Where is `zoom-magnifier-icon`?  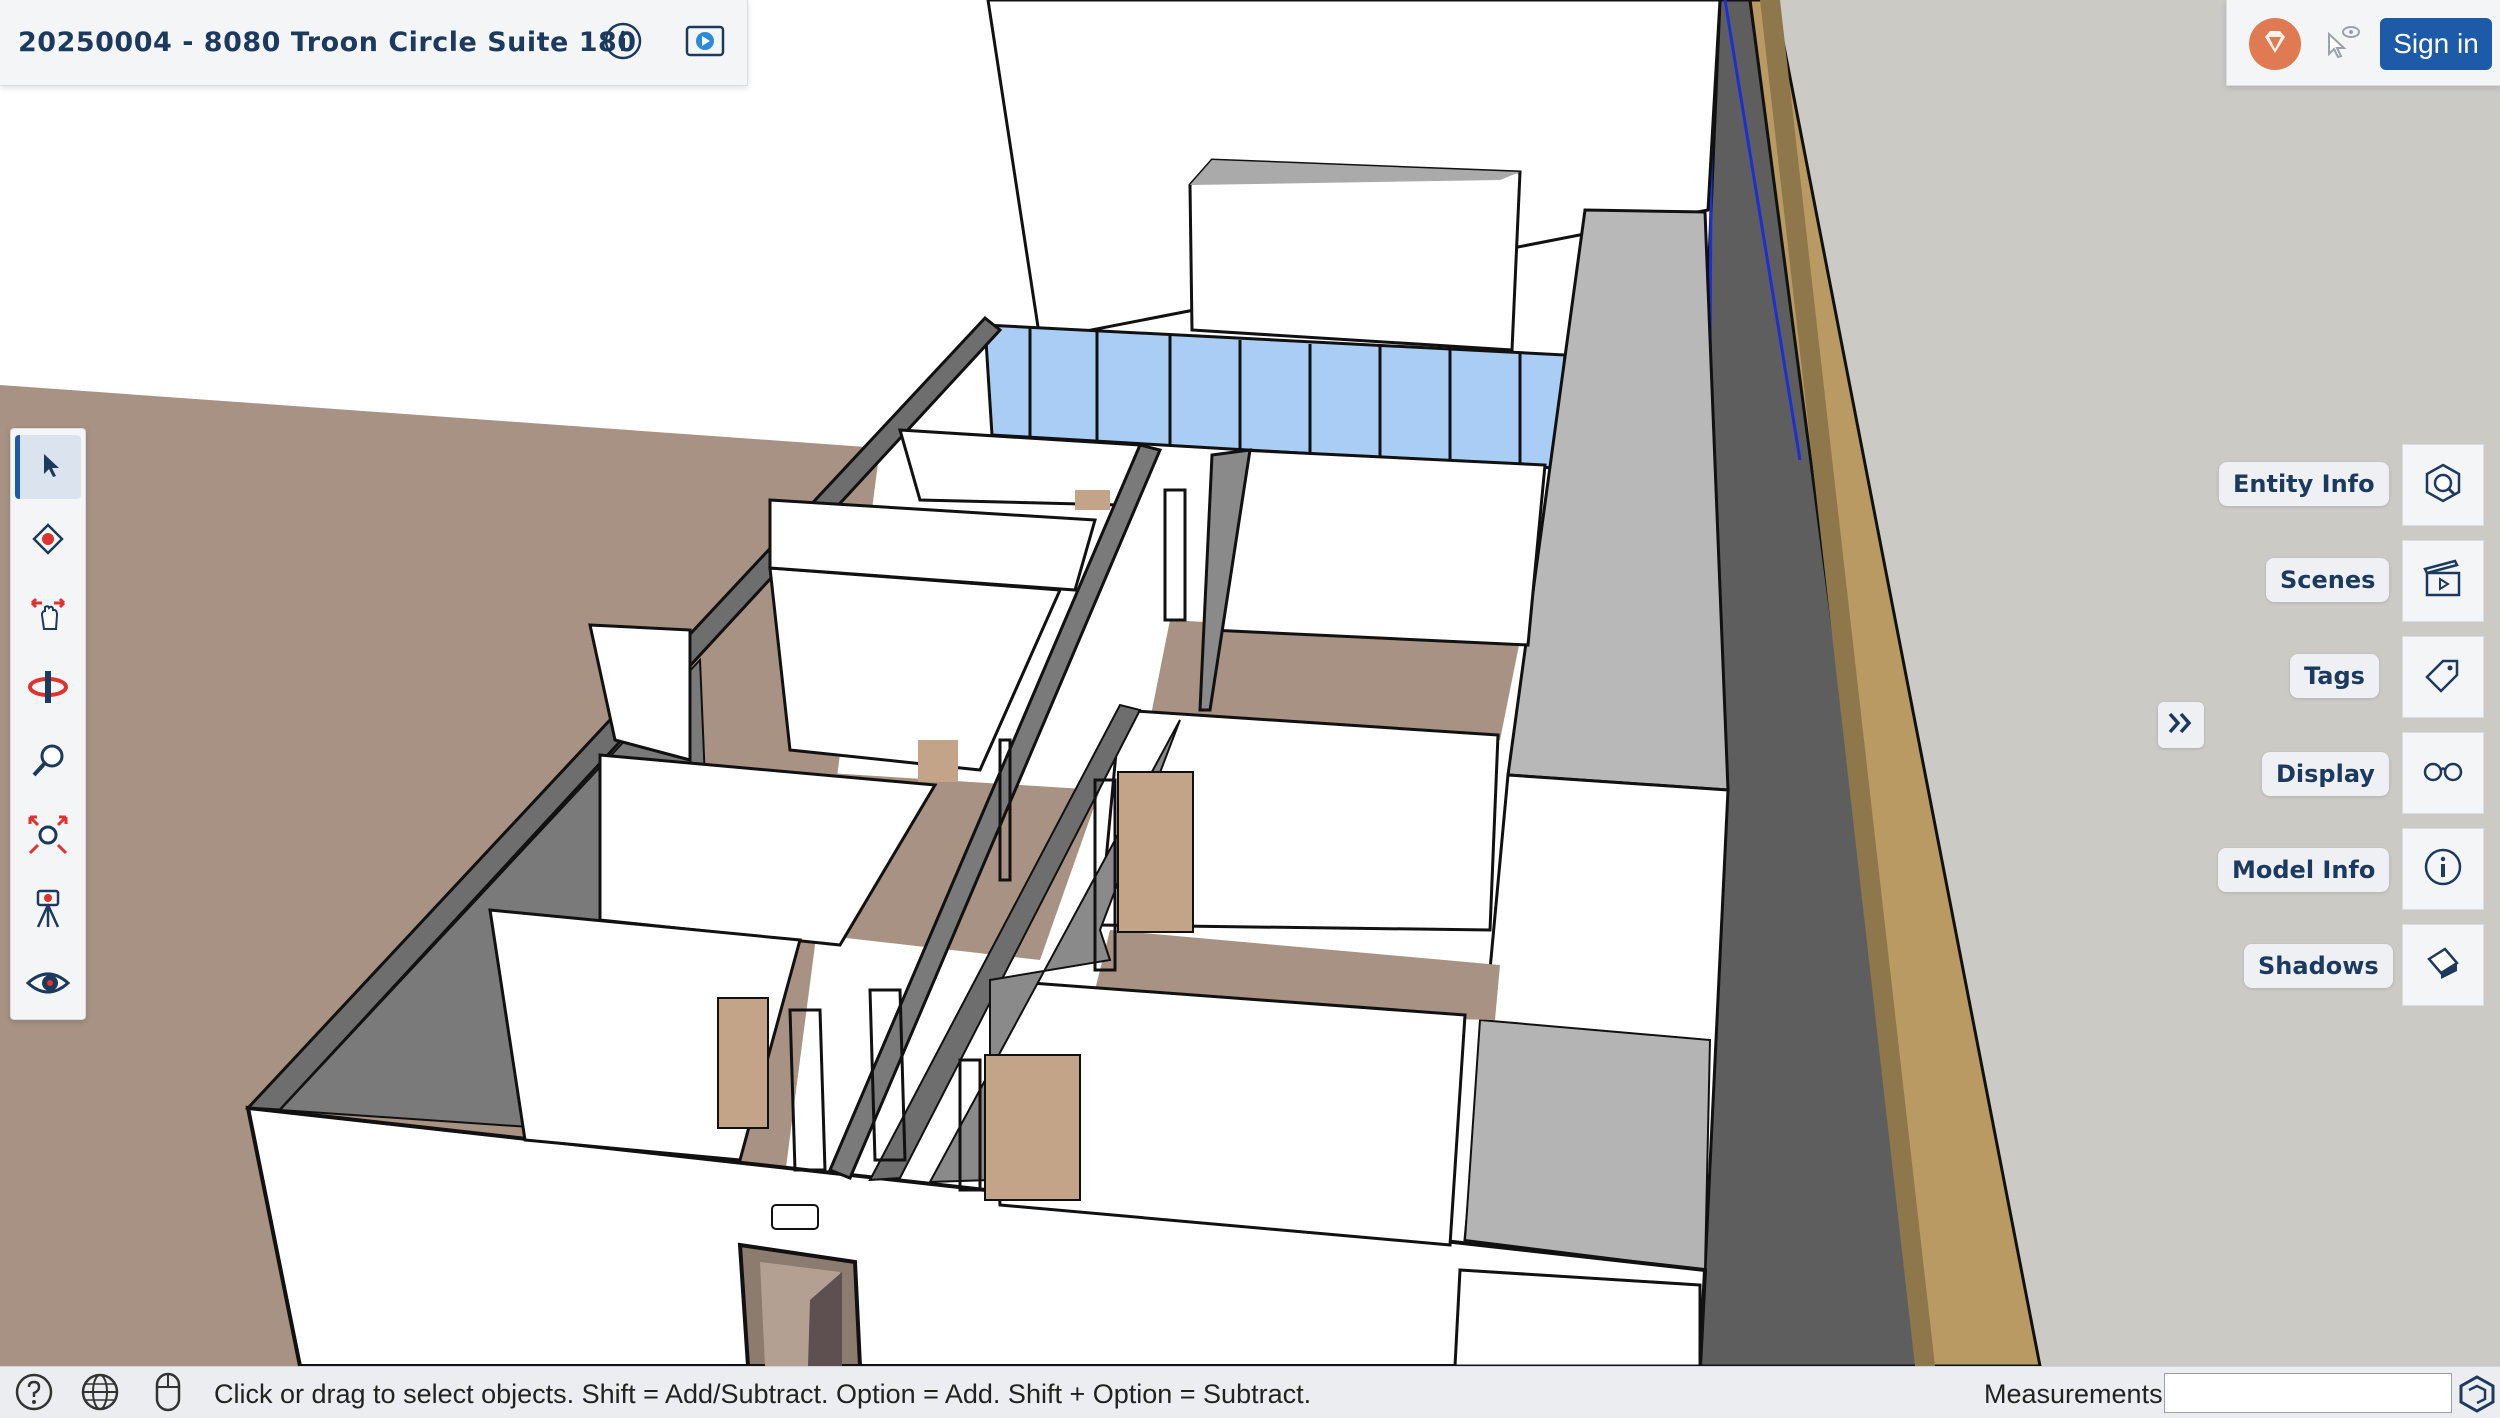
zoom-magnifier-icon is located at coordinates (48, 763).